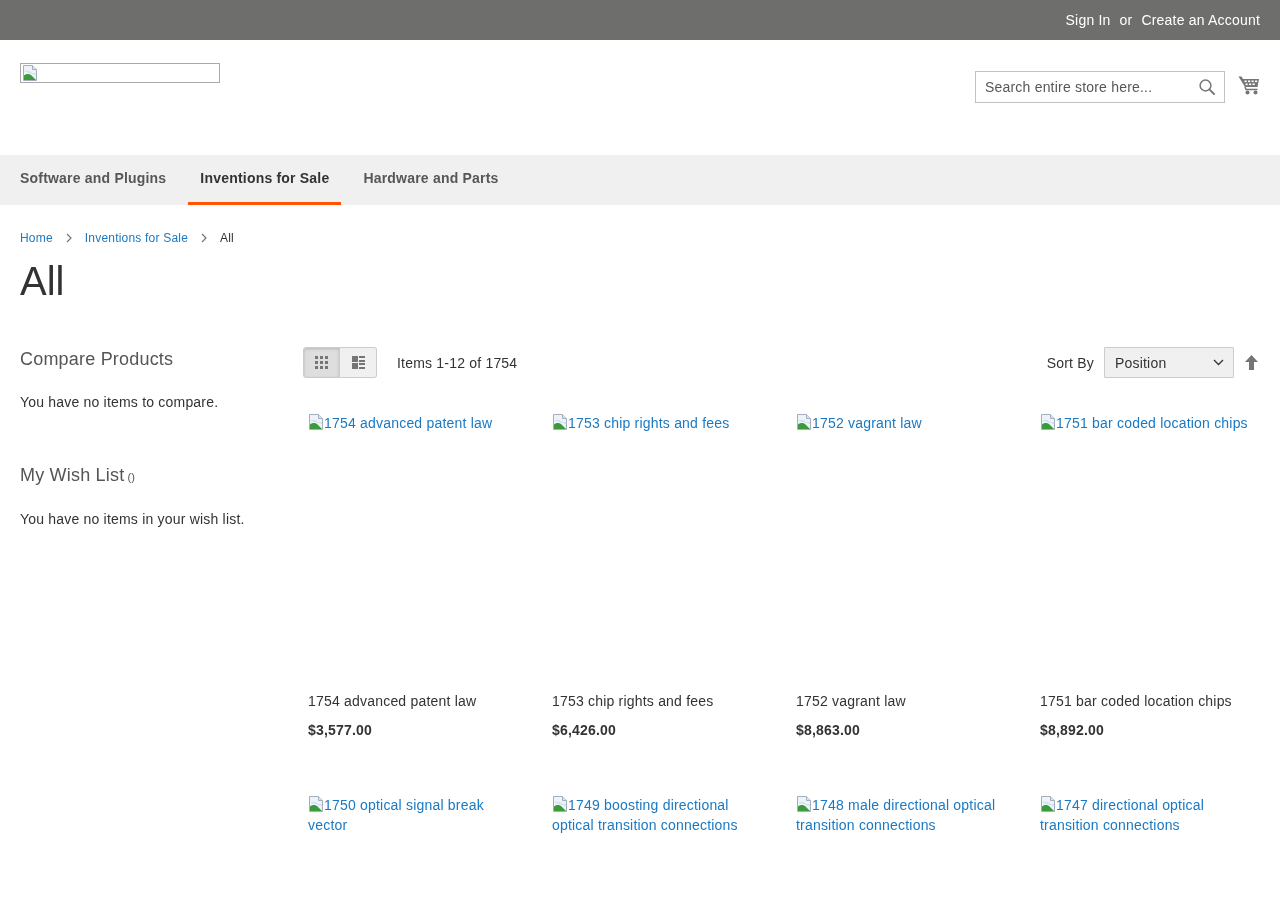 The image size is (1280, 900). I want to click on product-price: $8,892.00, so click(1072, 730).